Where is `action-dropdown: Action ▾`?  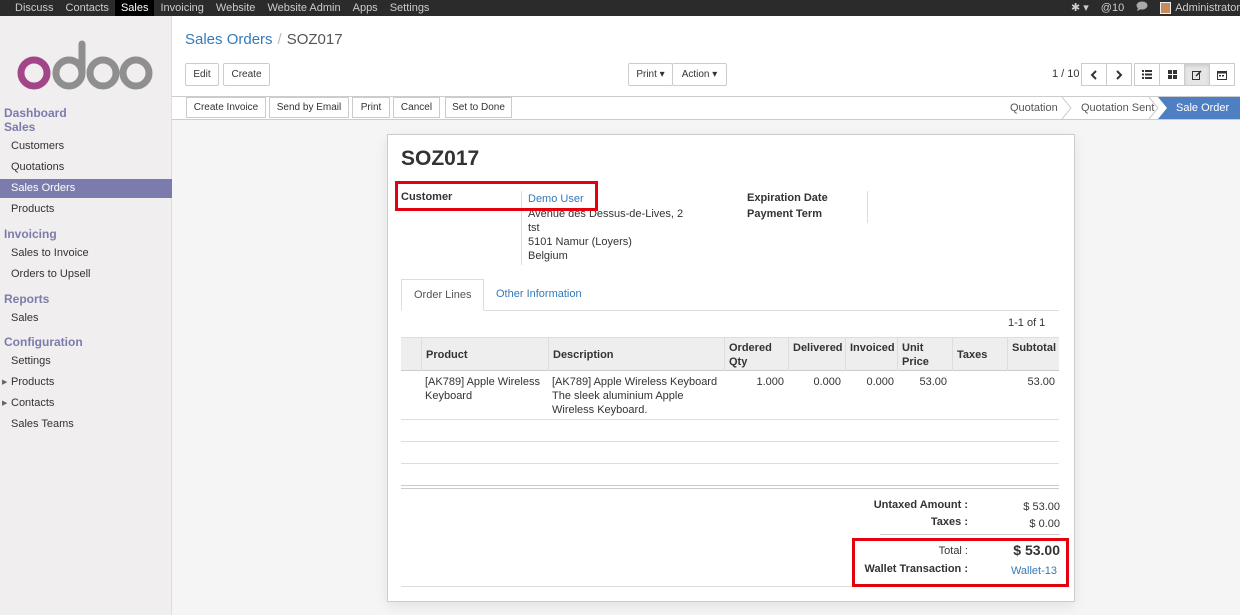
action-dropdown: Action ▾ is located at coordinates (699, 74).